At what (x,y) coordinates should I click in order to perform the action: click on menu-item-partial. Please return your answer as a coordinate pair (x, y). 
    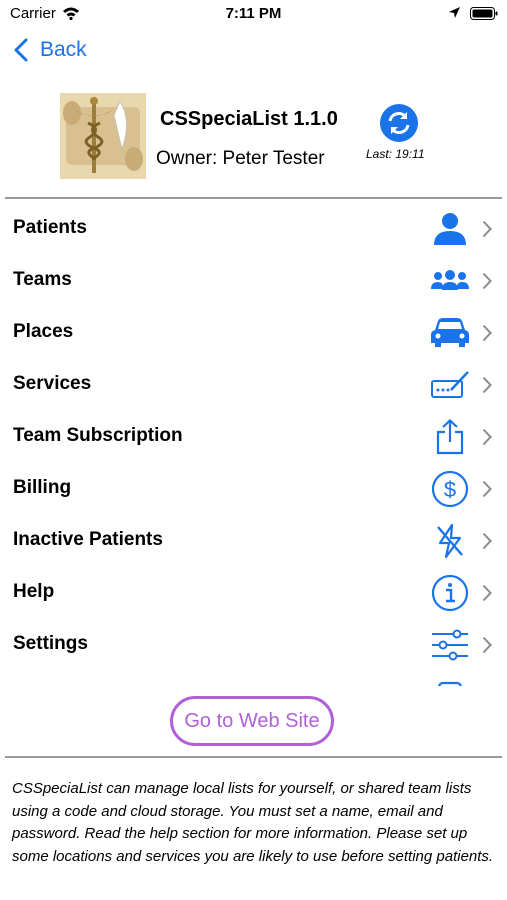
    Looking at the image, I should click on (253, 678).